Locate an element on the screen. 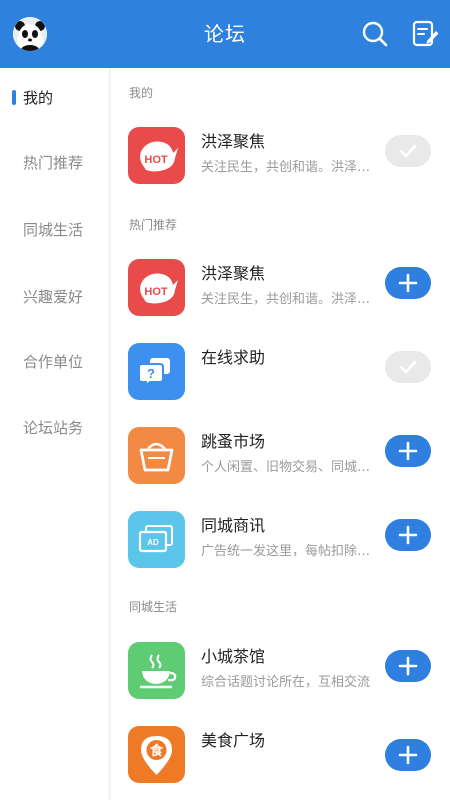 This screenshot has height=800, width=450. board-title: 美食广场 is located at coordinates (233, 740).